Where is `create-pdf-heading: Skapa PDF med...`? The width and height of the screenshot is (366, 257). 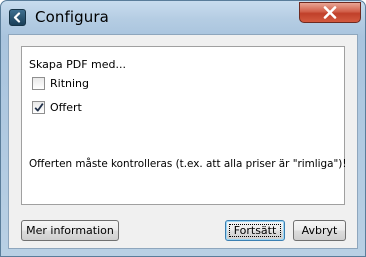 create-pdf-heading: Skapa PDF med... is located at coordinates (78, 64).